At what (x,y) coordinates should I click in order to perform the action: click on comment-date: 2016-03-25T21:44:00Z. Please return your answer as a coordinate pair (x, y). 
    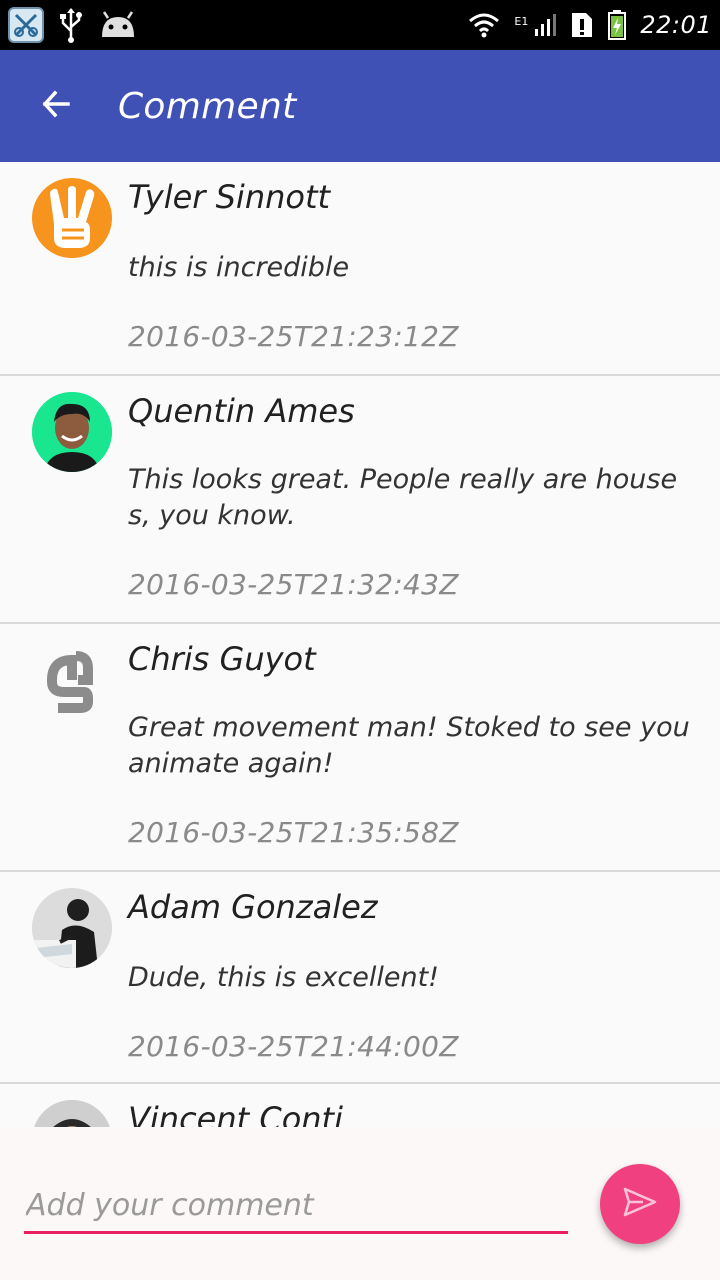
    Looking at the image, I should click on (293, 1046).